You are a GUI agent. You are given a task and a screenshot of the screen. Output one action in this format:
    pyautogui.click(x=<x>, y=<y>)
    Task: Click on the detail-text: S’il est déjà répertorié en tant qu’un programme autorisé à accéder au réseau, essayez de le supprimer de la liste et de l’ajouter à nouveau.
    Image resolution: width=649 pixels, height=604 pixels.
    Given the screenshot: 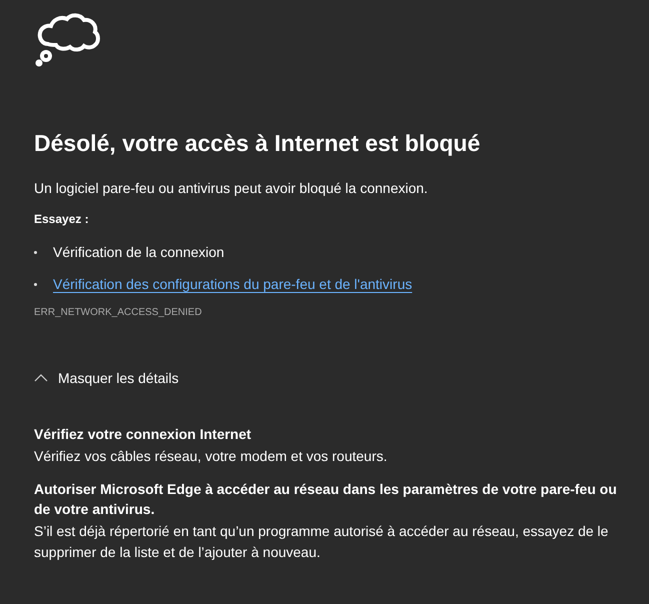 What is the action you would take?
    pyautogui.click(x=322, y=542)
    